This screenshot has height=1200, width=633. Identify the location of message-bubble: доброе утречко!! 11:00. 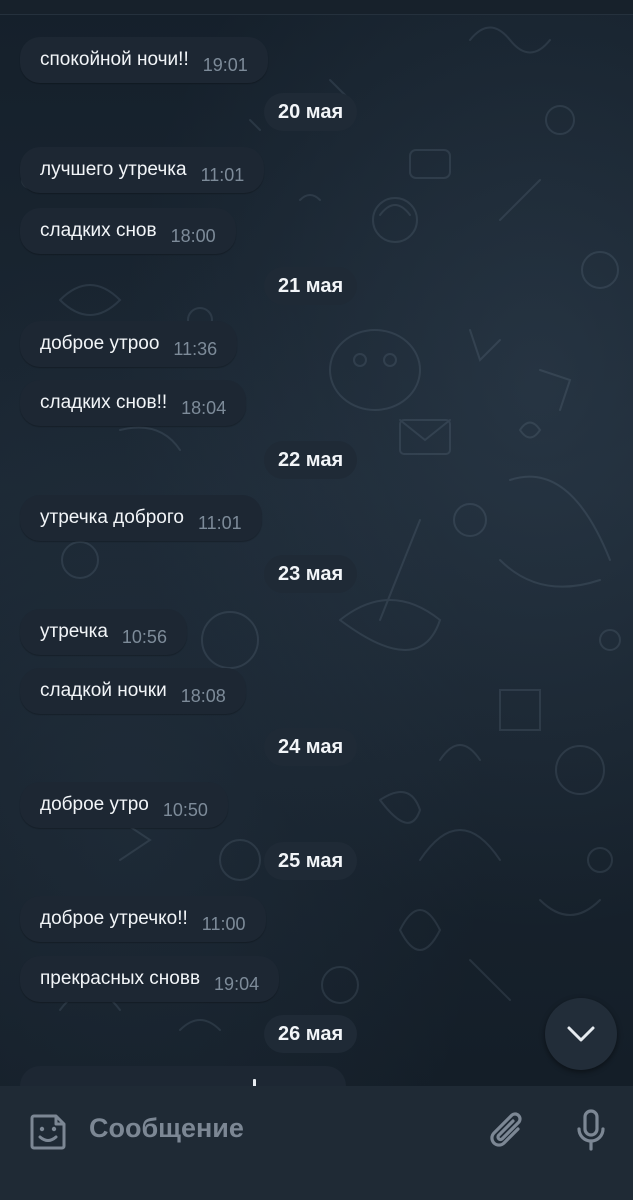
(143, 919).